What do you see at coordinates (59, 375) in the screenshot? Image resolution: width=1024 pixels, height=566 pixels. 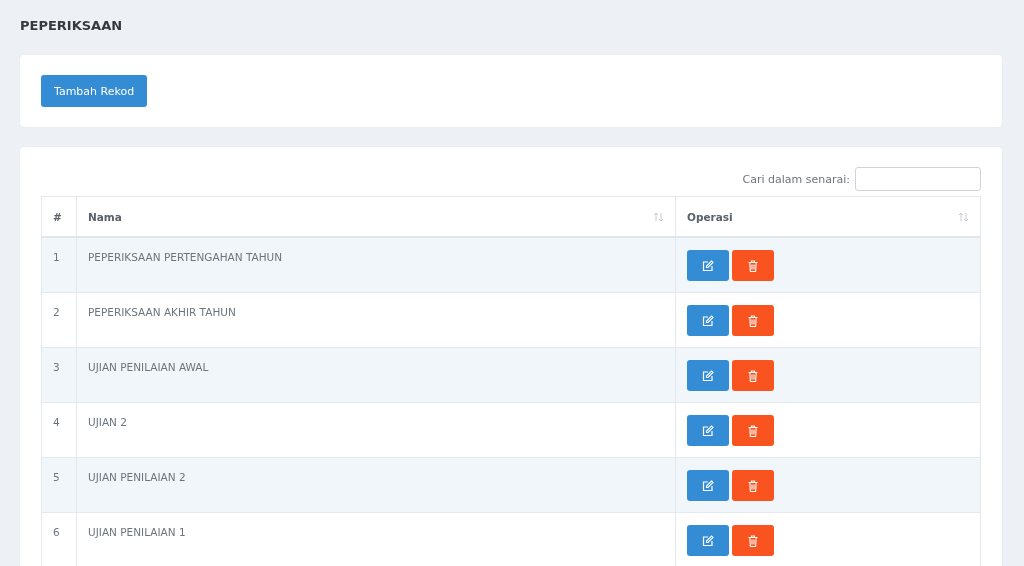 I see `table-cell: 3` at bounding box center [59, 375].